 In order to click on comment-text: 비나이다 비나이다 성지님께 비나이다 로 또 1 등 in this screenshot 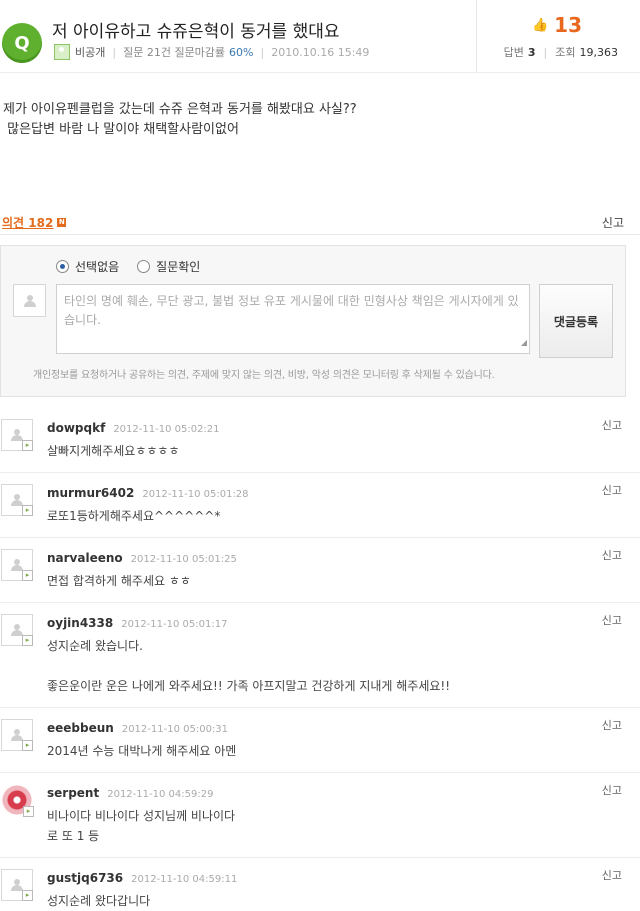, I will do `click(141, 826)`.